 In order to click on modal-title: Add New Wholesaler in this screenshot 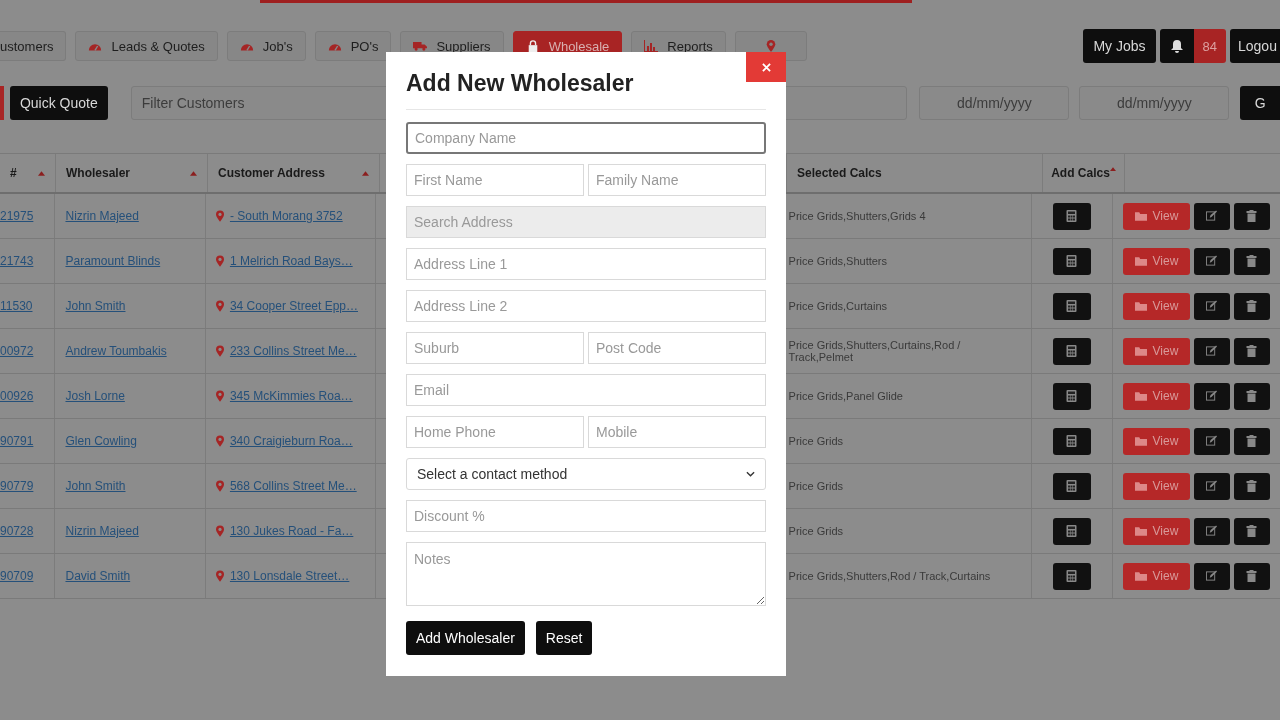, I will do `click(586, 90)`.